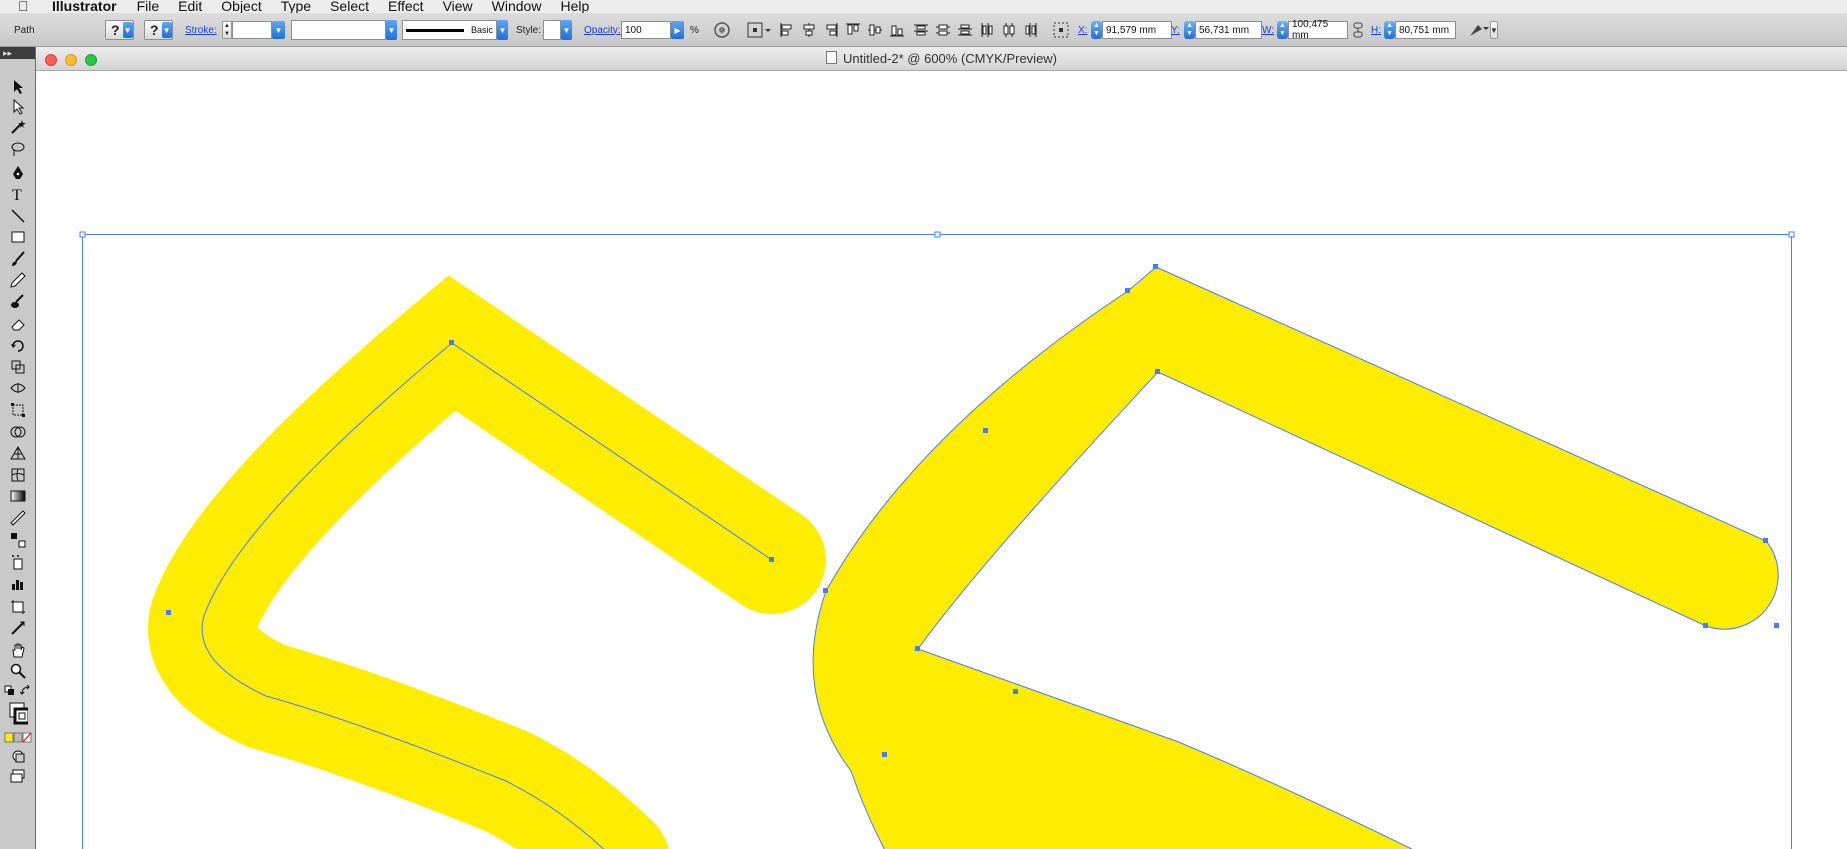  I want to click on brush-definition-field: Basic, so click(449, 30).